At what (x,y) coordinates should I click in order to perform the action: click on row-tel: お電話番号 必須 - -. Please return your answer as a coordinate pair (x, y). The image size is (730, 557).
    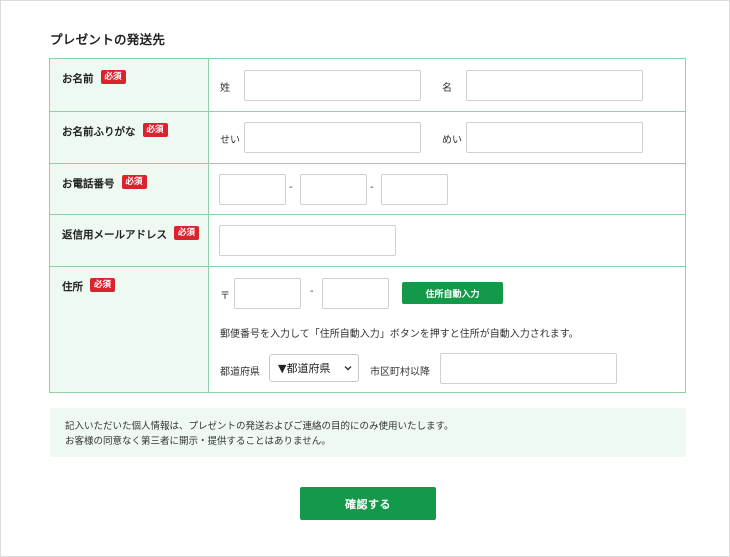
    Looking at the image, I should click on (367, 189).